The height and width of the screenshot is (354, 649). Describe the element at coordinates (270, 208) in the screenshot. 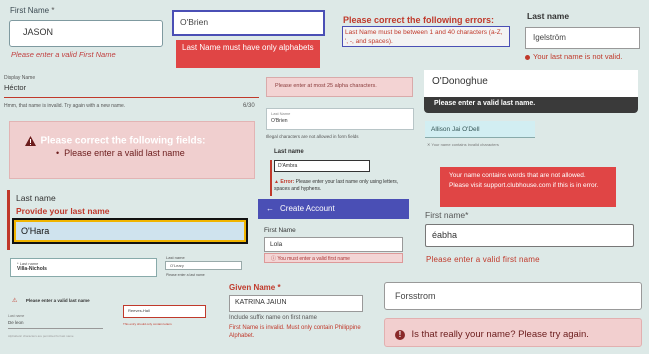

I see `arrow-left-icon: ←` at that location.